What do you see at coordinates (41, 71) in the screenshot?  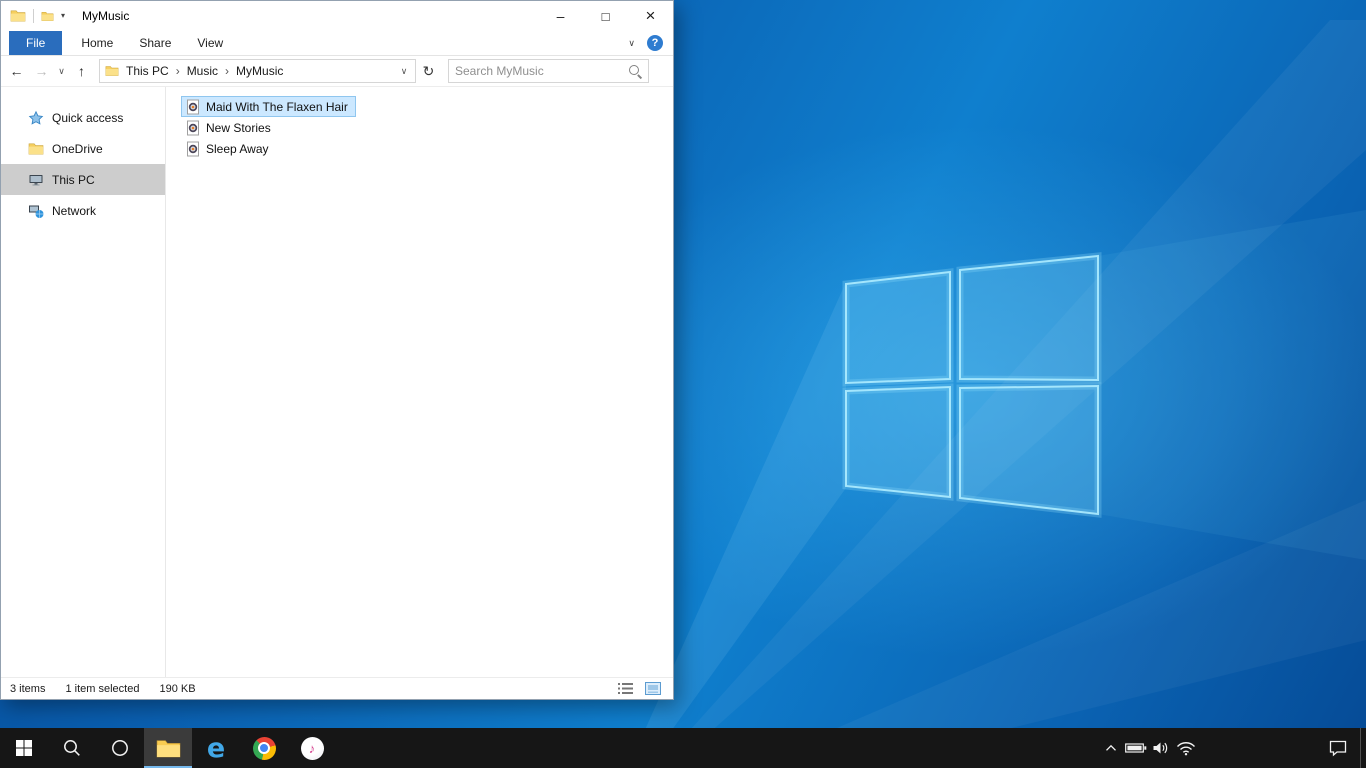 I see `forward-button: →` at bounding box center [41, 71].